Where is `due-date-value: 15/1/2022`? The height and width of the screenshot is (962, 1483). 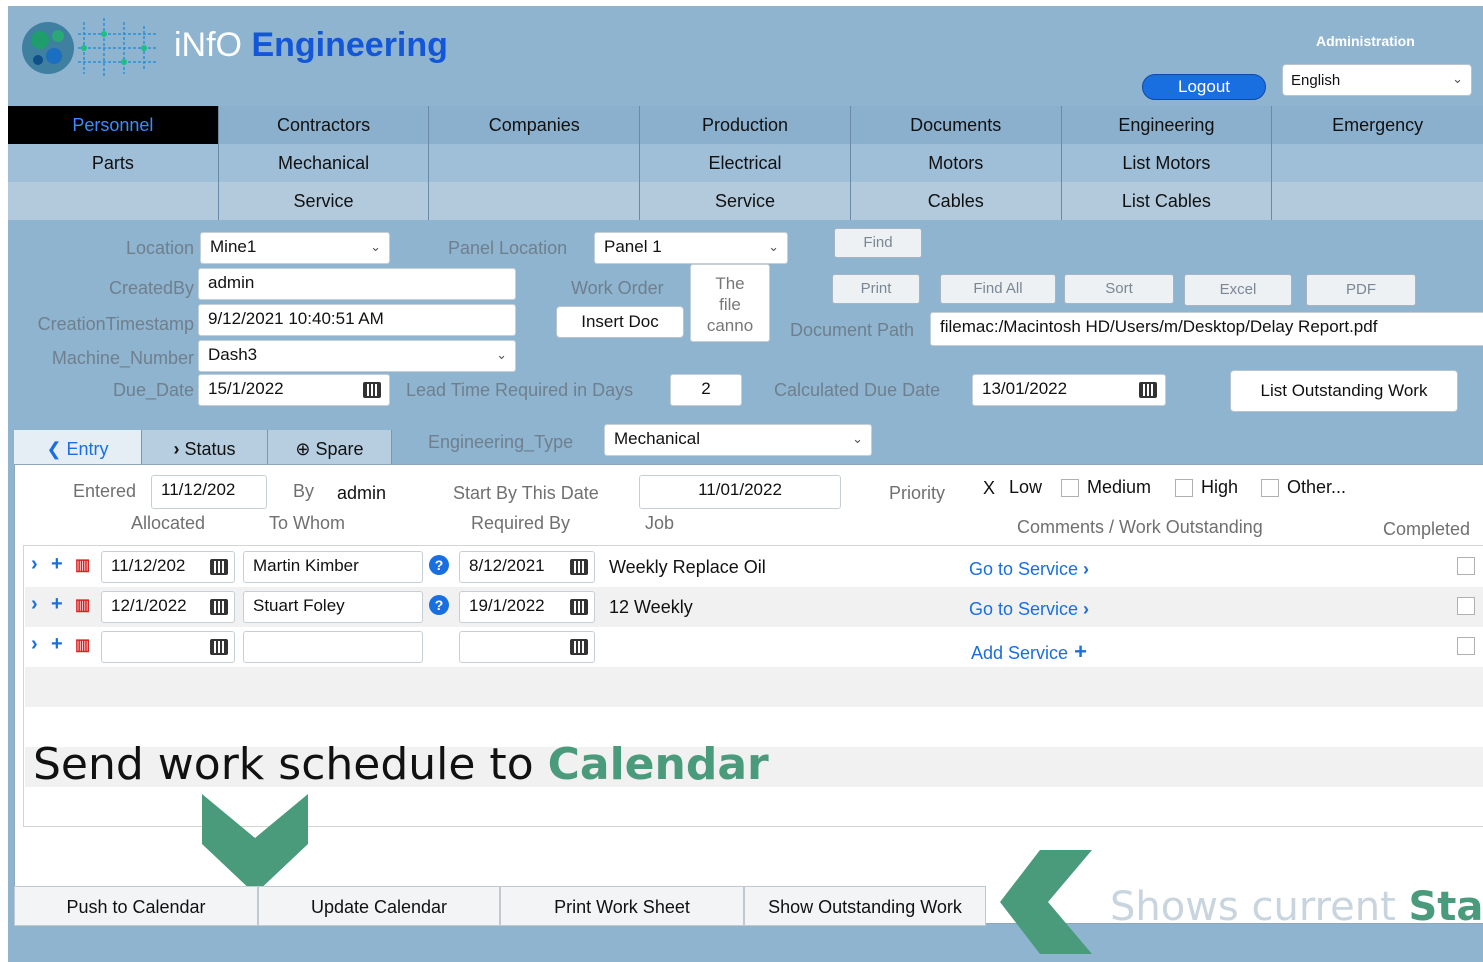 due-date-value: 15/1/2022 is located at coordinates (246, 388).